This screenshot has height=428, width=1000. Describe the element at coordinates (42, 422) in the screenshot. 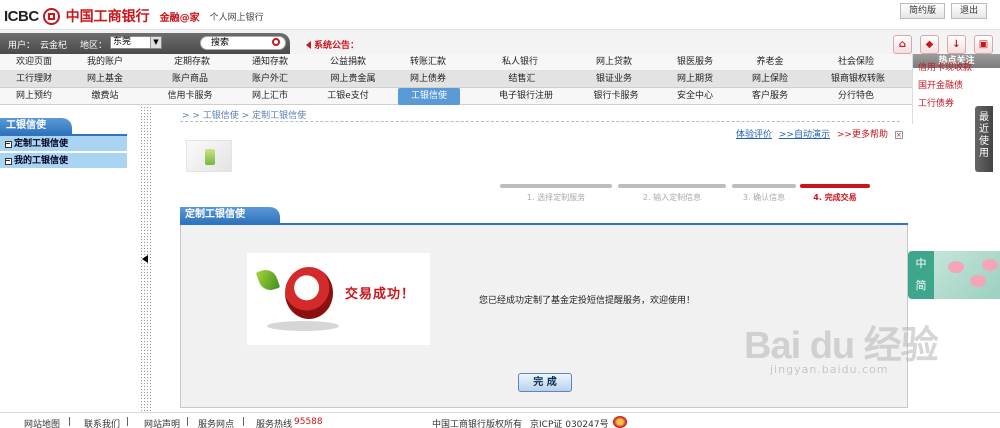

I see `footer-link-sitemap: 网站地图` at that location.